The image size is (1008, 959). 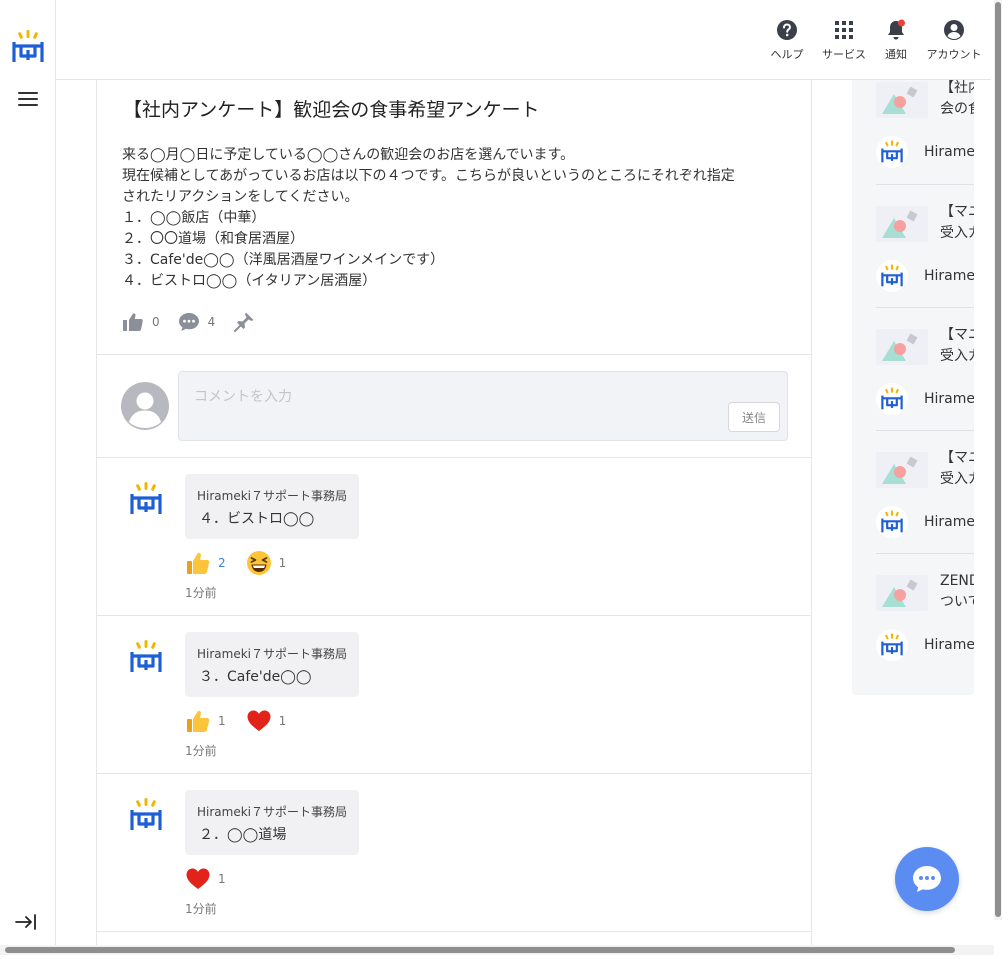 What do you see at coordinates (243, 835) in the screenshot?
I see `comment-text: ２．◯◯道場` at bounding box center [243, 835].